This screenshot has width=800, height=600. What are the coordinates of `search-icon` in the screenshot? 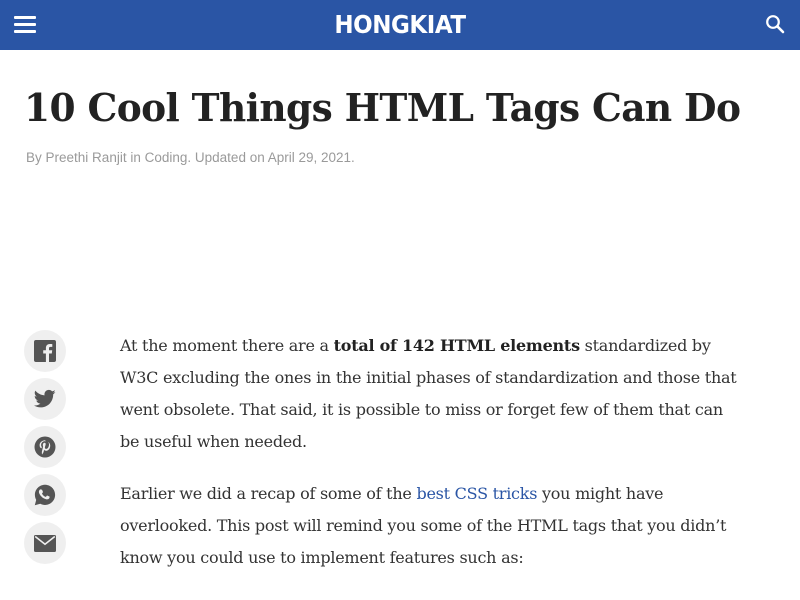 It's located at (776, 25).